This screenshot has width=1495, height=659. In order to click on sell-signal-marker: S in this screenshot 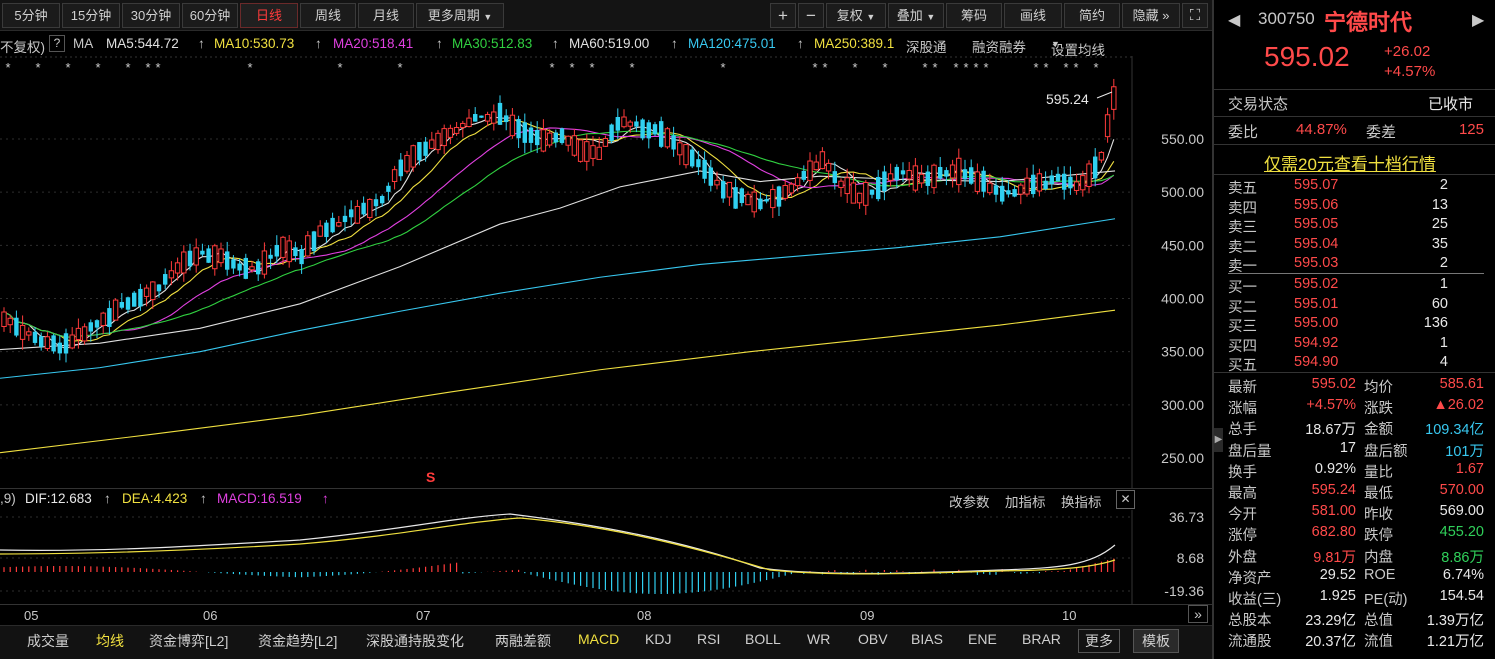, I will do `click(430, 477)`.